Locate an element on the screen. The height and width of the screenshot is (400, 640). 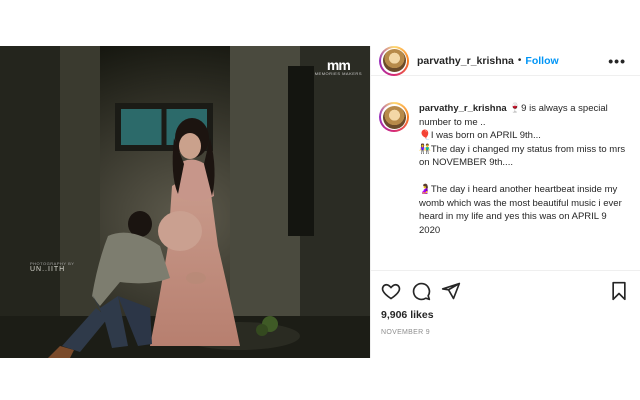
watermark-subtitle: MEMORIES MAKERS is located at coordinates (338, 73).